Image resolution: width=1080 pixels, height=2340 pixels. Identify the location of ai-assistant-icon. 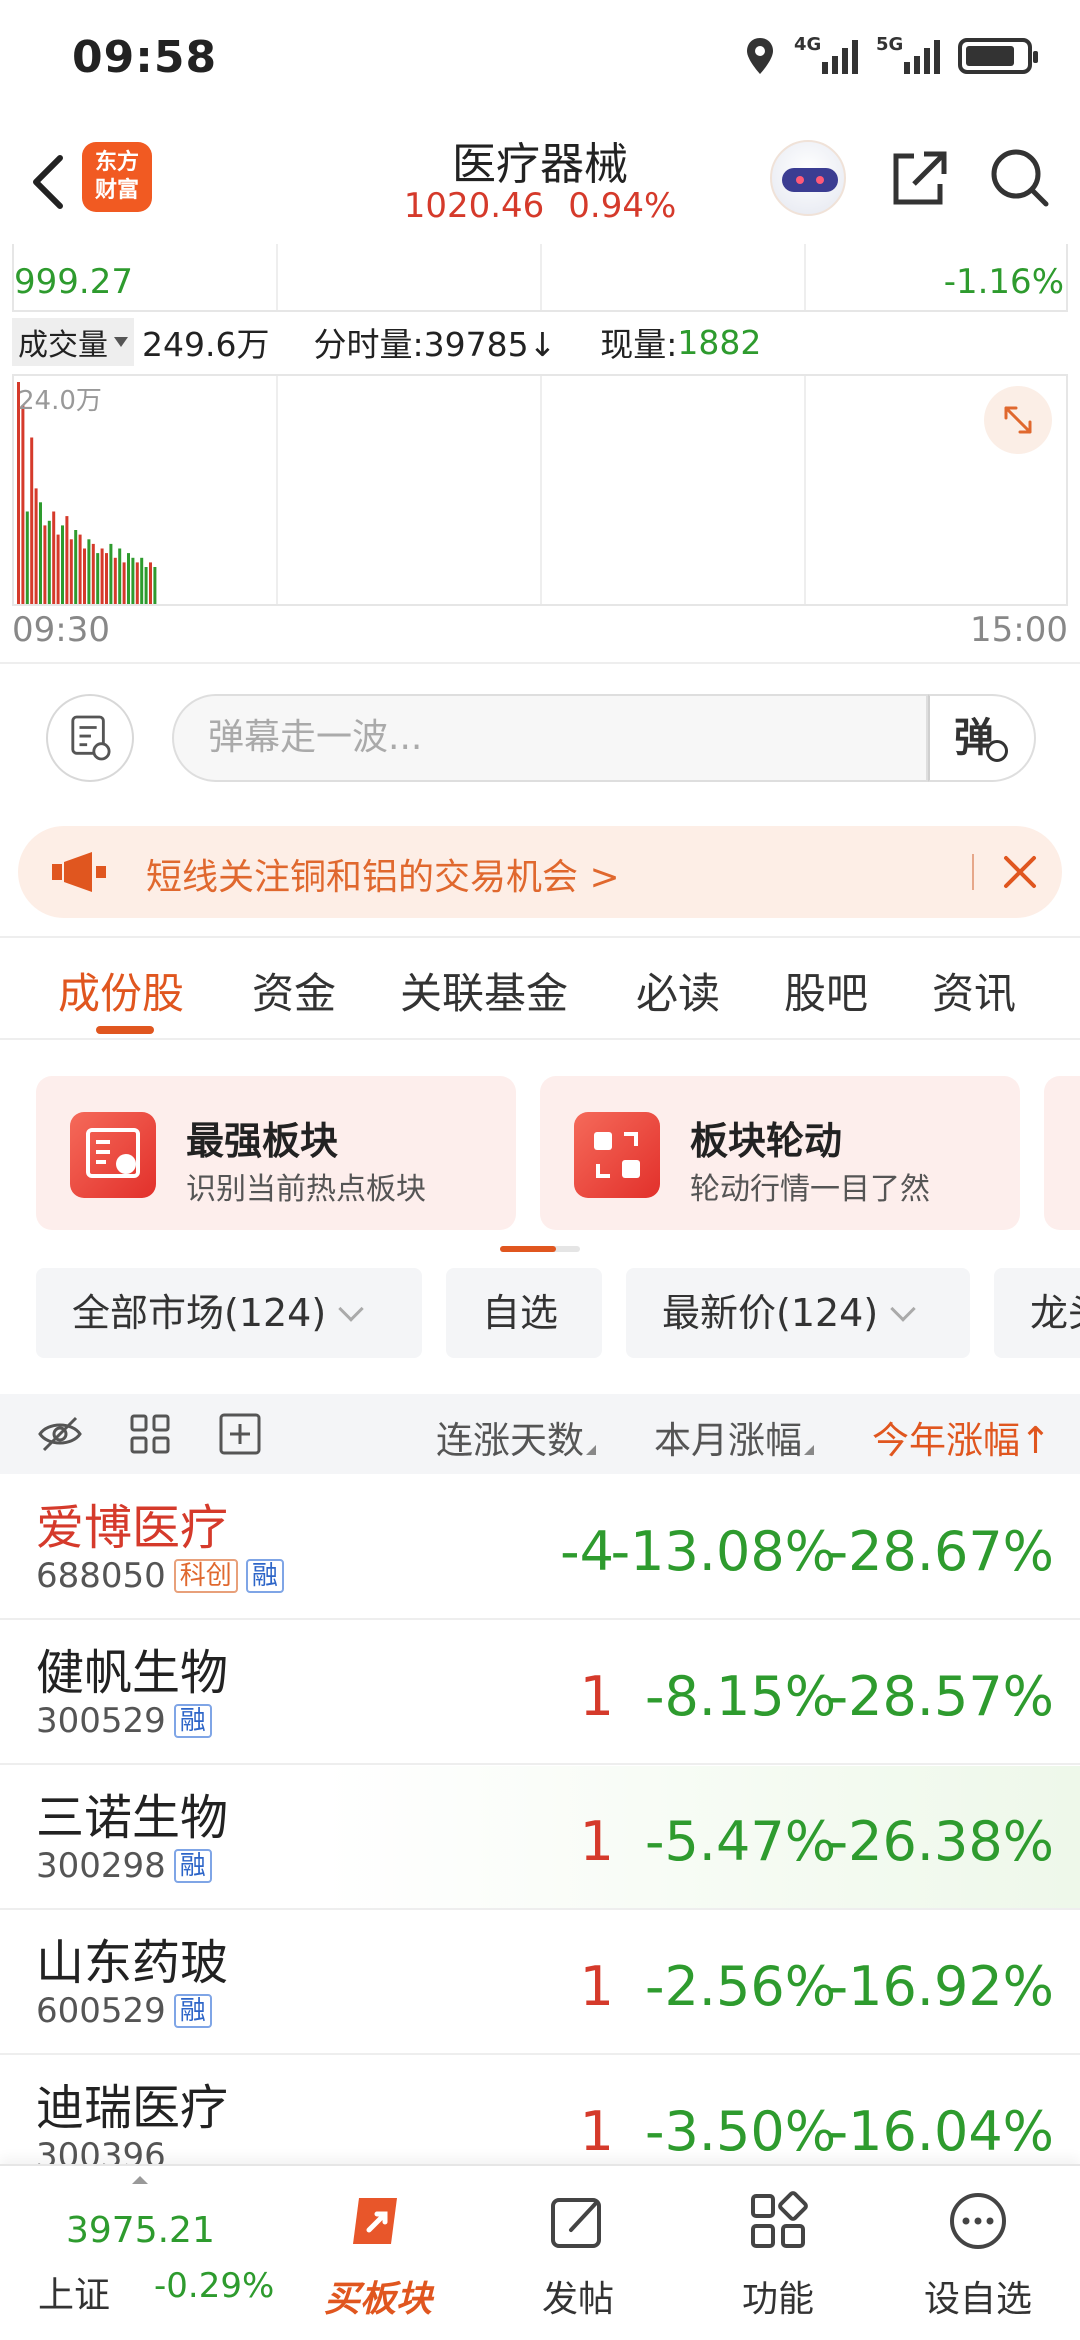
(808, 178).